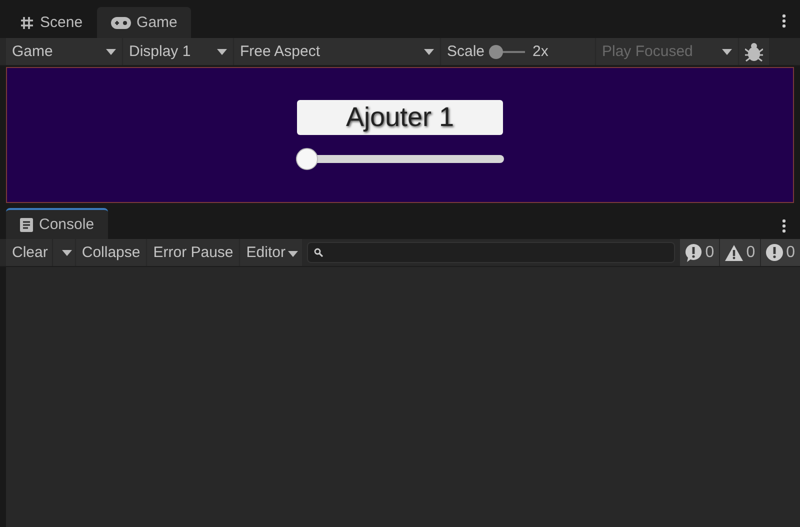 Image resolution: width=800 pixels, height=527 pixels. Describe the element at coordinates (319, 252) in the screenshot. I see `search-icon` at that location.